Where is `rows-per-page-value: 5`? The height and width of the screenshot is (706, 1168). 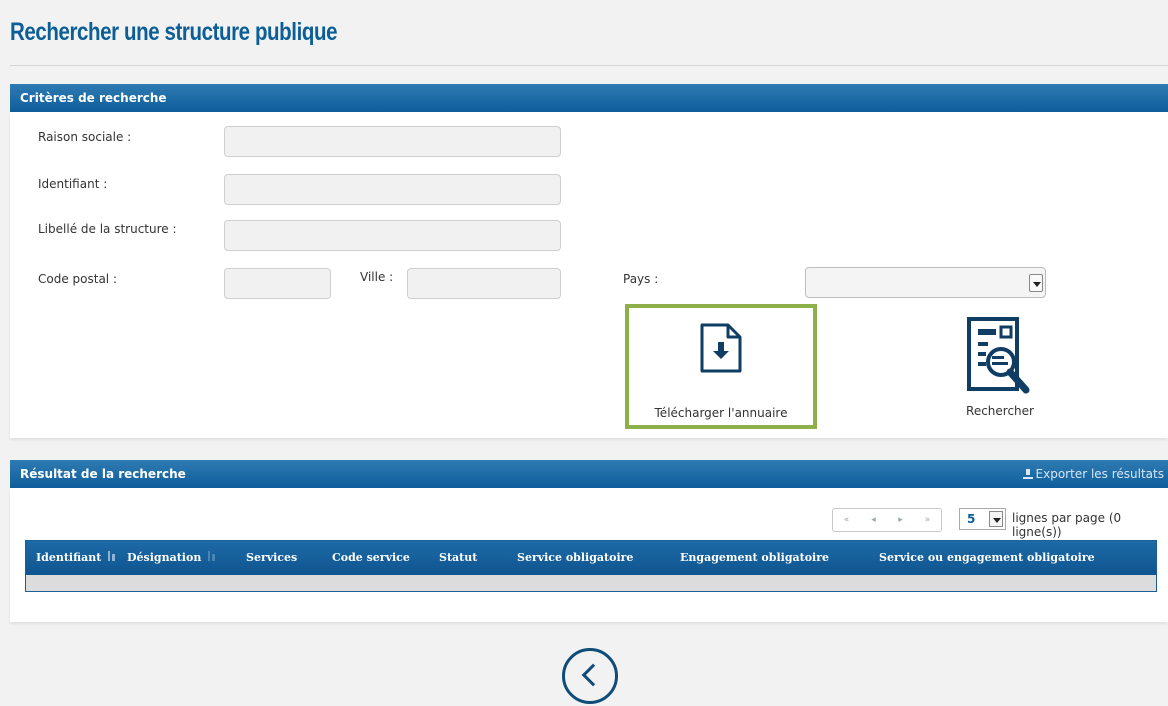 rows-per-page-value: 5 is located at coordinates (971, 519).